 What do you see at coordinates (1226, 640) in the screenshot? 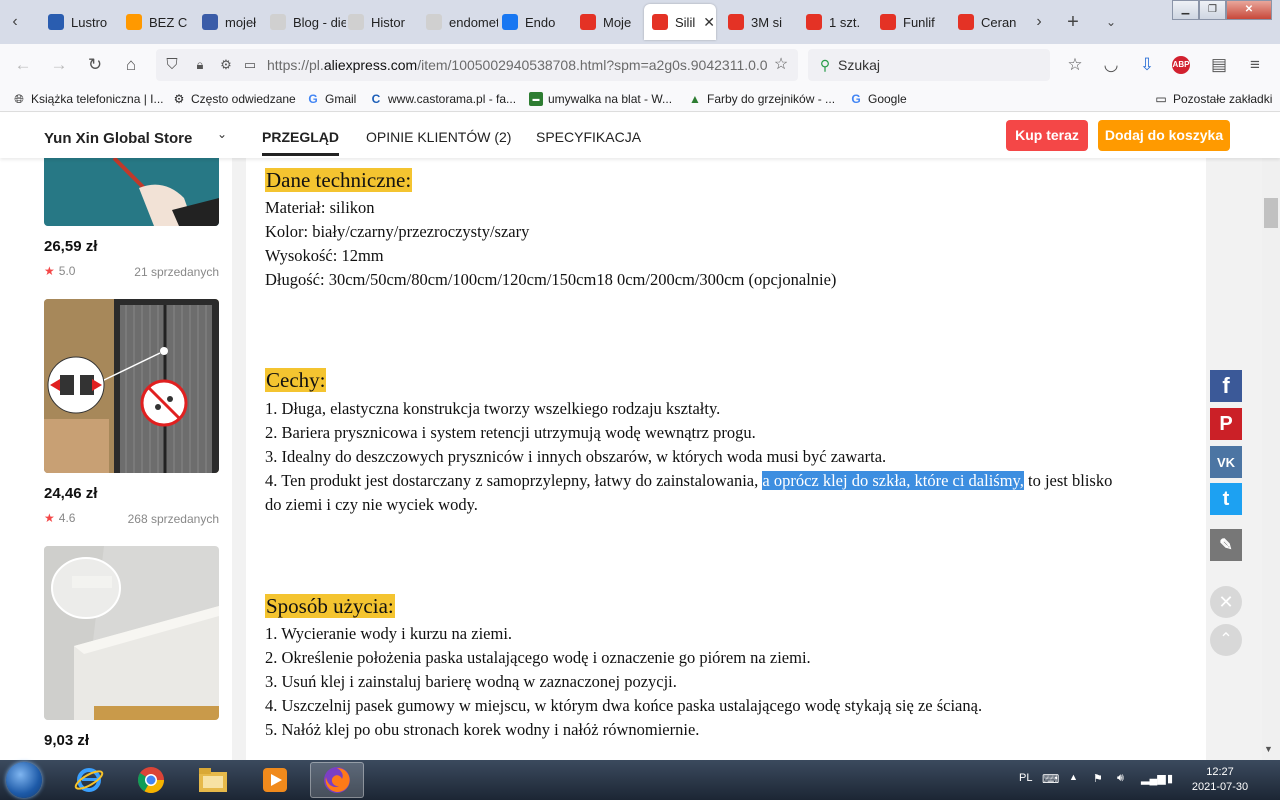
I see `scroll-top-icon: ⌃` at bounding box center [1226, 640].